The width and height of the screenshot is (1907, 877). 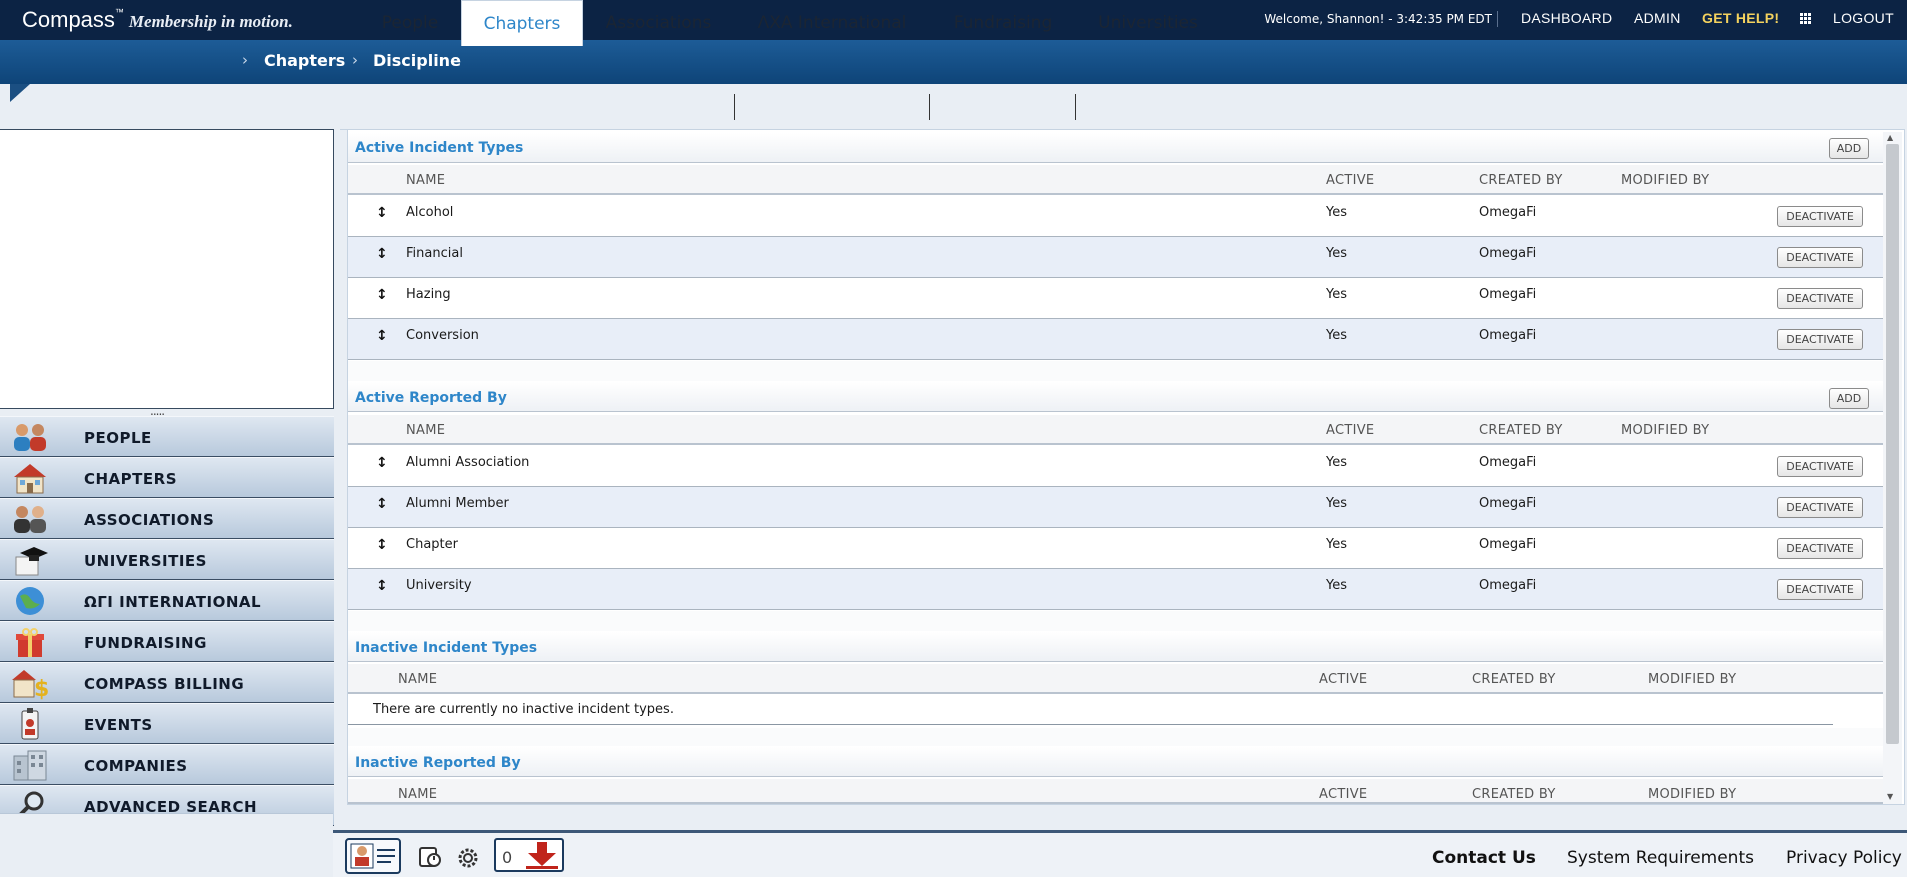 What do you see at coordinates (468, 462) in the screenshot?
I see `row-name: Alumni Association` at bounding box center [468, 462].